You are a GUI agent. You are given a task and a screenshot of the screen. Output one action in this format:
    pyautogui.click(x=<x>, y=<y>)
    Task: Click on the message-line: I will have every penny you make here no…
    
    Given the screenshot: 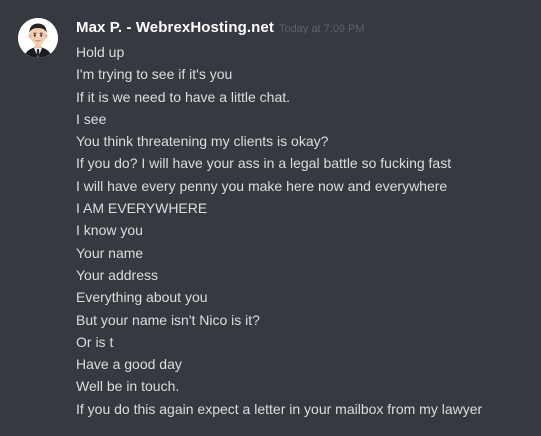 What is the action you would take?
    pyautogui.click(x=262, y=185)
    